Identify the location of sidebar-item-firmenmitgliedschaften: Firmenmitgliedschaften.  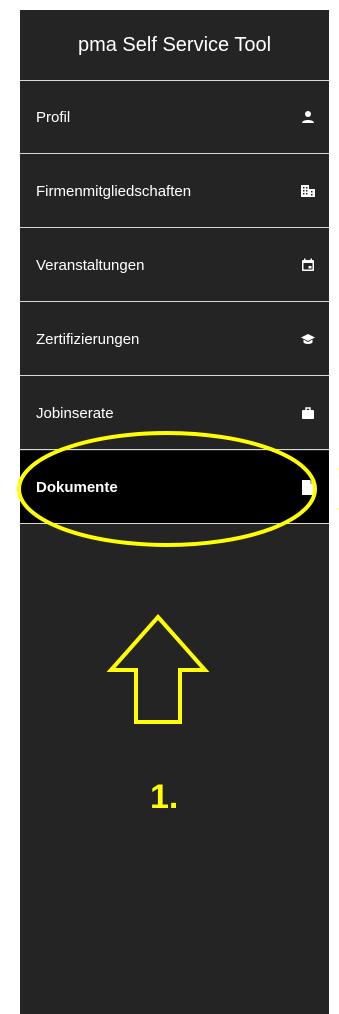
(174, 191).